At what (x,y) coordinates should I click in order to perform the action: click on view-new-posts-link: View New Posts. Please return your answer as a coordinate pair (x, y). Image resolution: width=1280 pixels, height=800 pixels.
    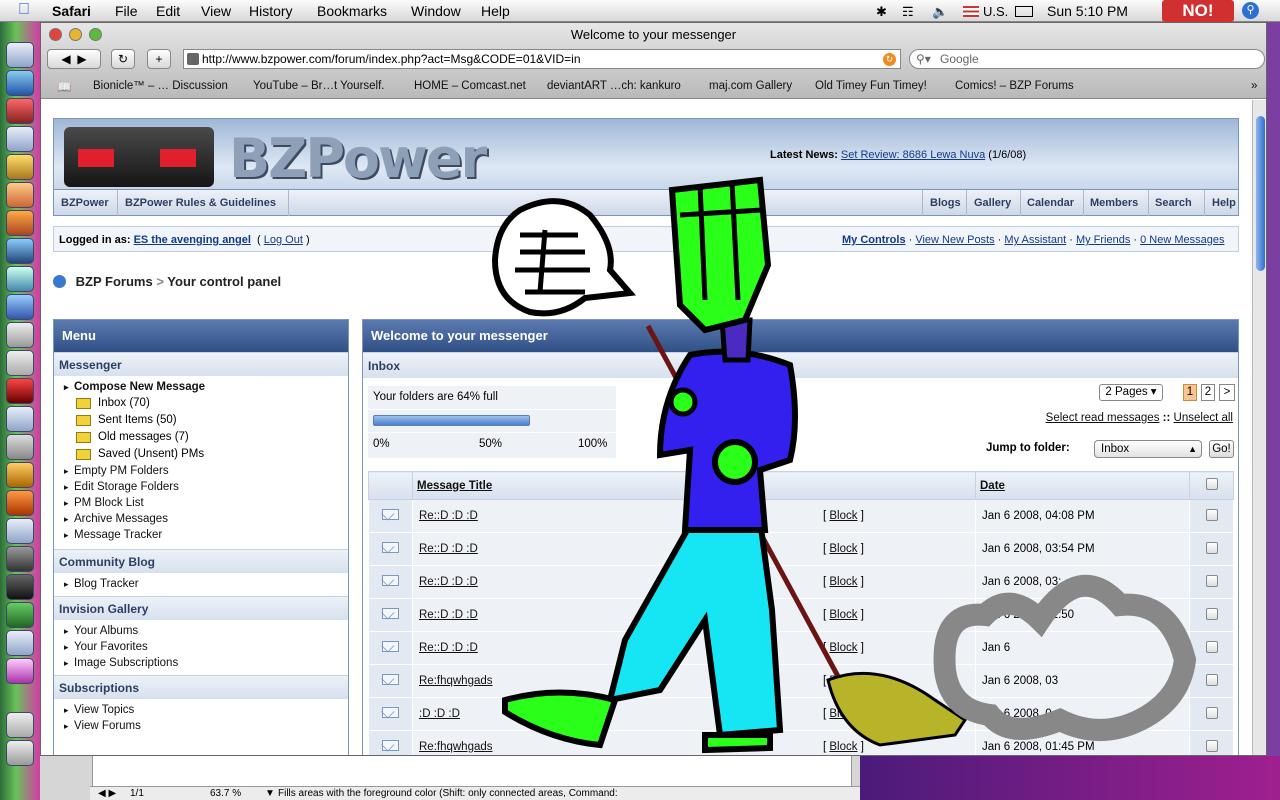
    Looking at the image, I should click on (954, 240).